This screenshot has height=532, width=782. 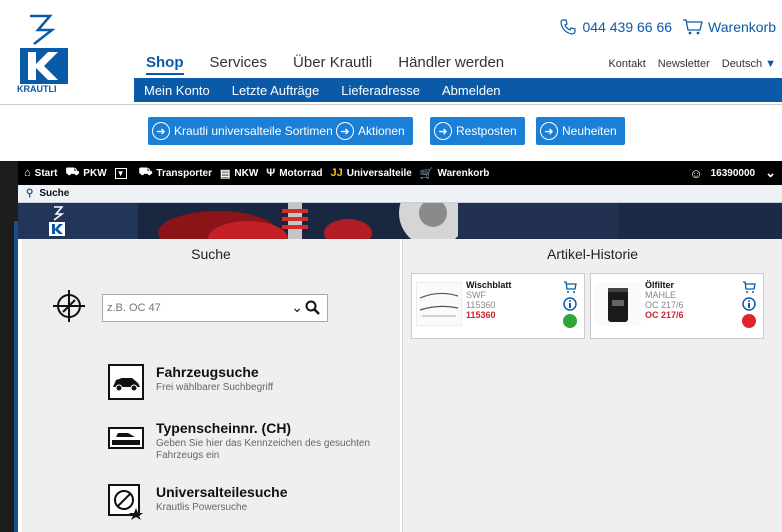 What do you see at coordinates (246, 131) in the screenshot?
I see `sortiment-button: ➜ Krautli universalteile Sortiment` at bounding box center [246, 131].